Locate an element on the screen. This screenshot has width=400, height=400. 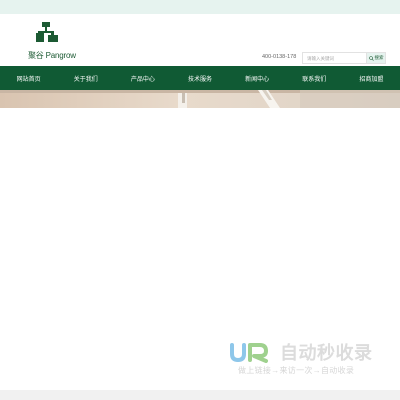
nav-item-home: 网站首页 is located at coordinates (28, 78).